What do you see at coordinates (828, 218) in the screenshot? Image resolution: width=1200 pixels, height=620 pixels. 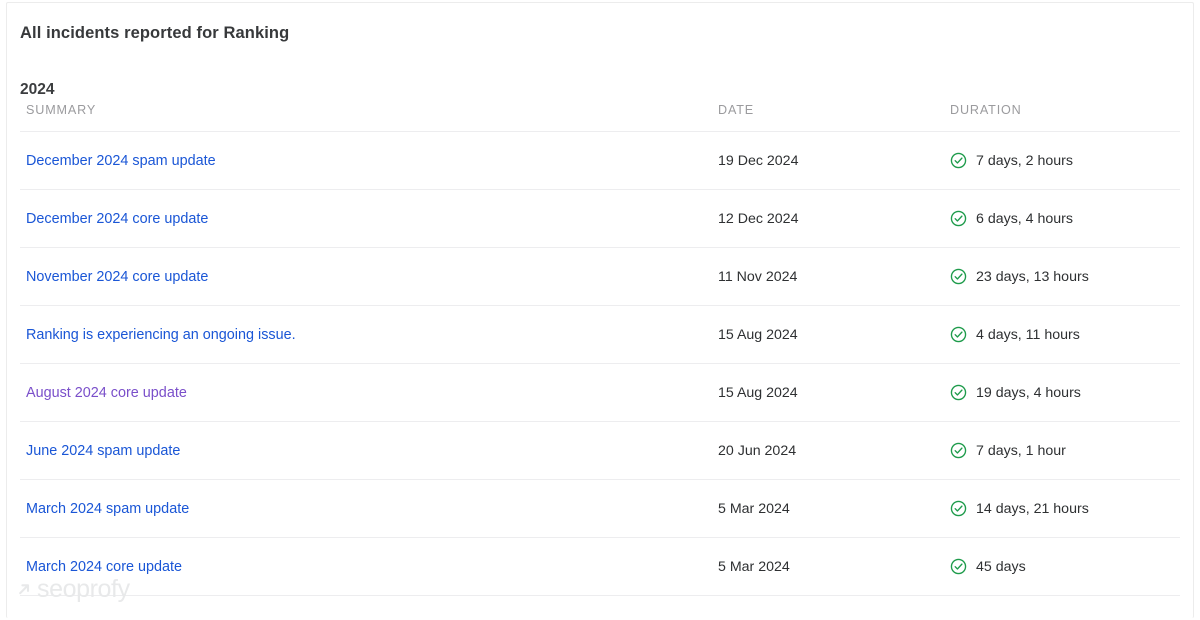 I see `date-cell: 12 Dec 2024` at bounding box center [828, 218].